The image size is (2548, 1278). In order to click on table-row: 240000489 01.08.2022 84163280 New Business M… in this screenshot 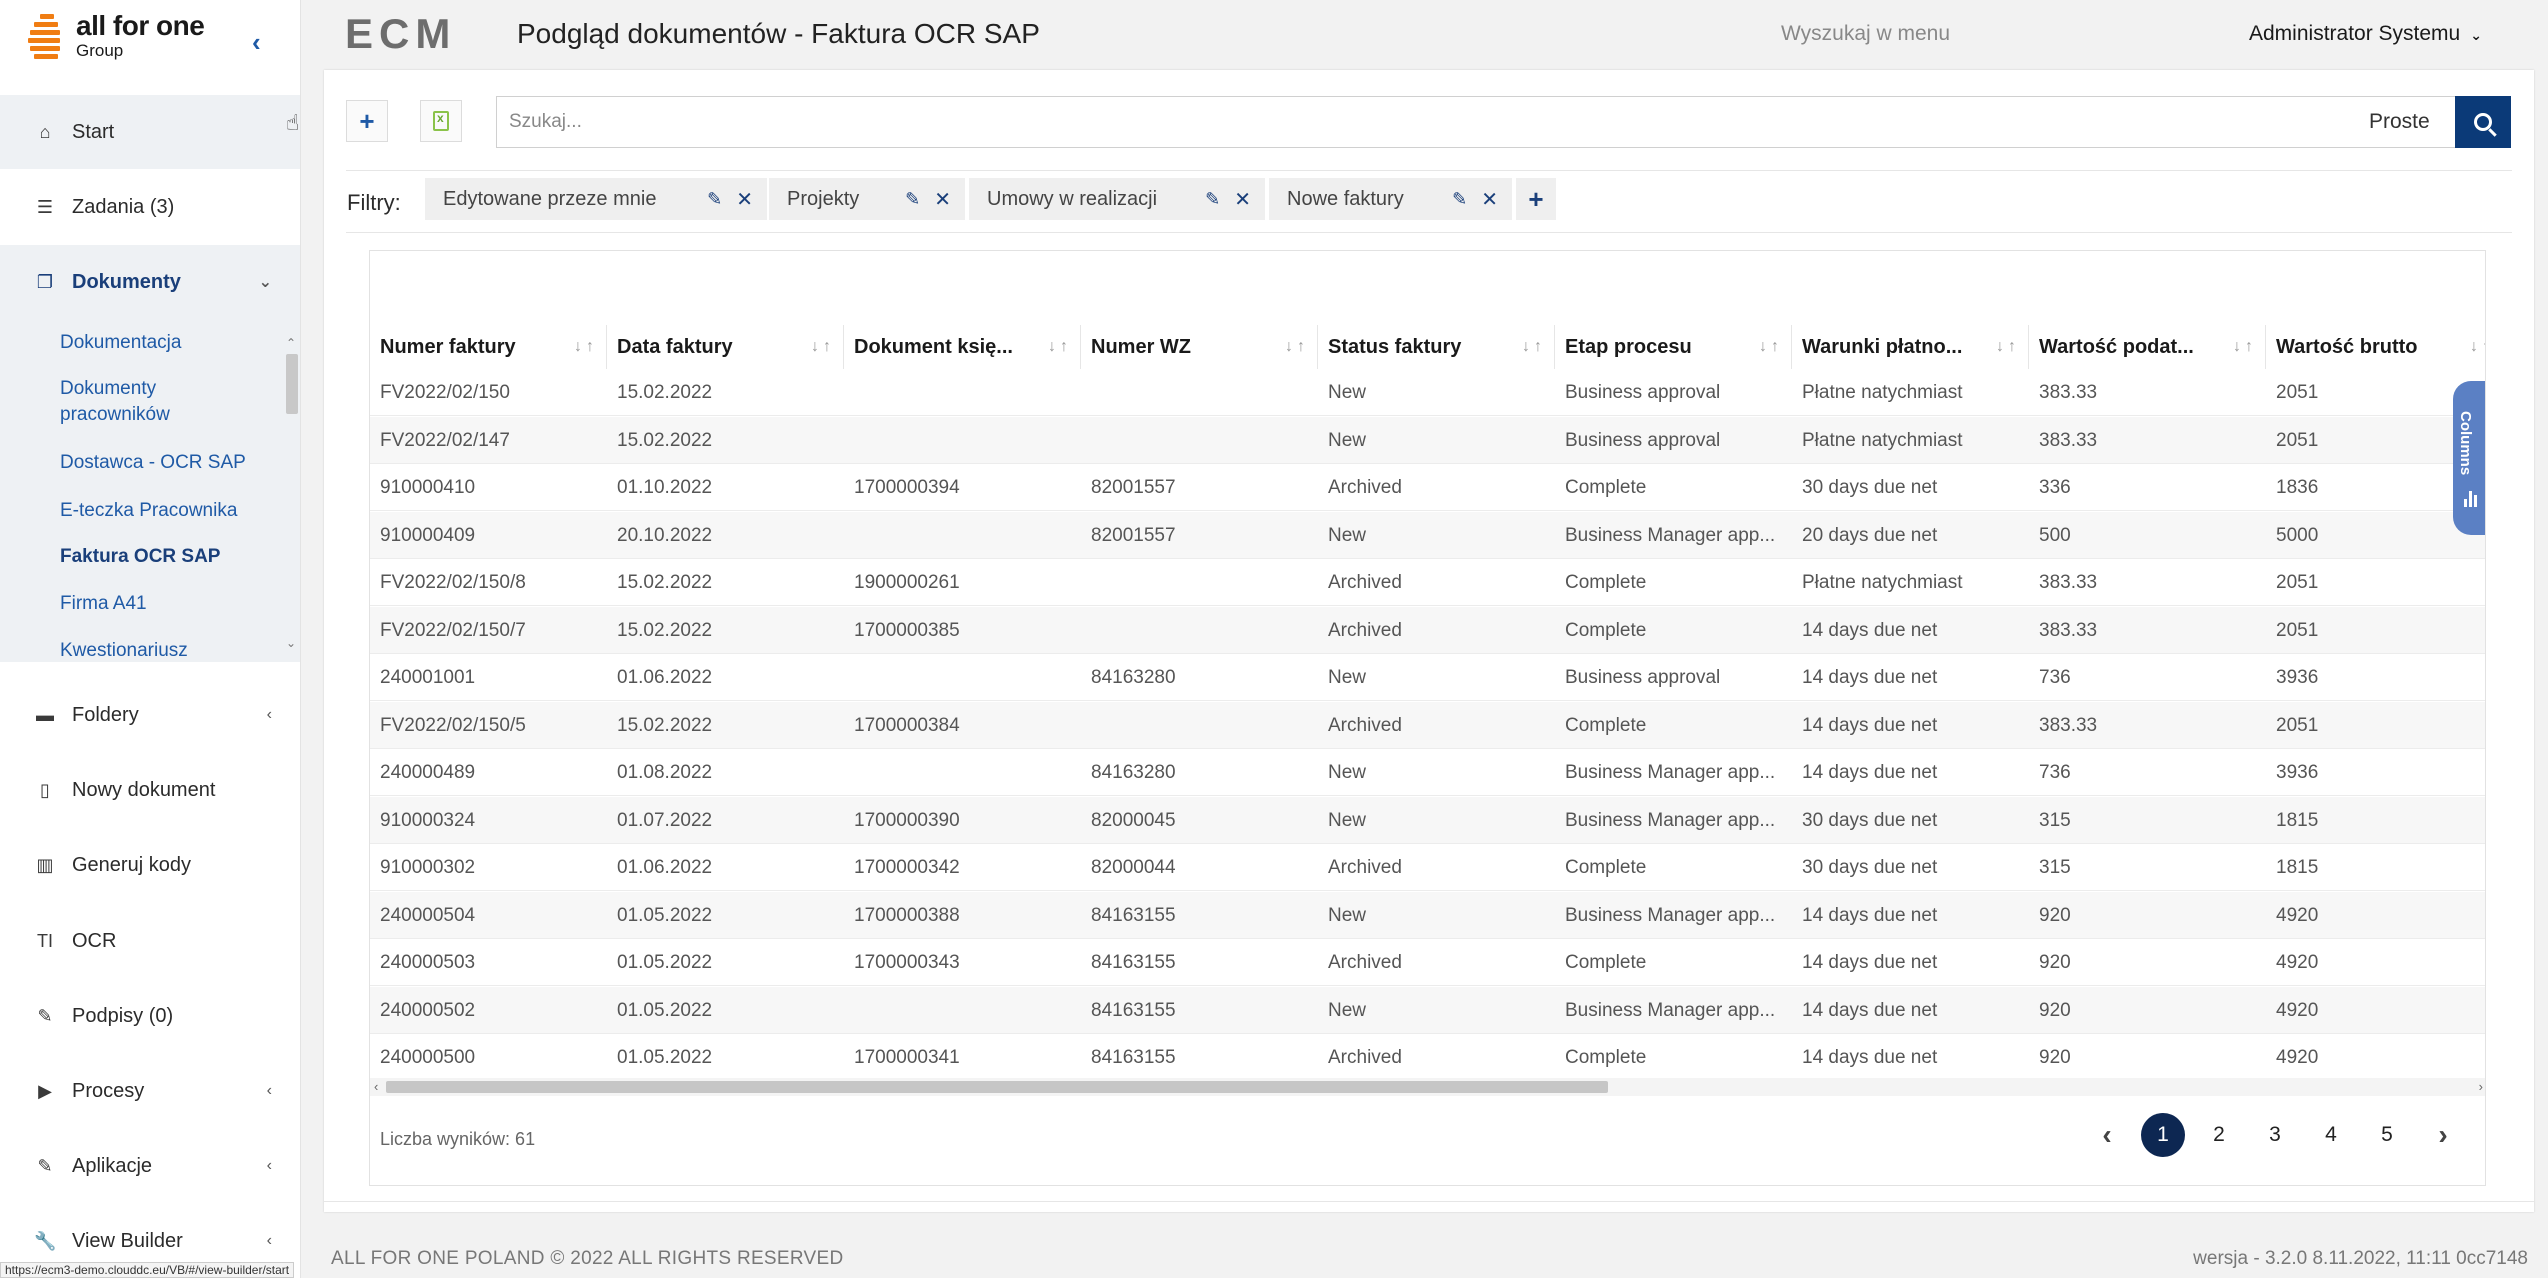, I will do `click(1427, 772)`.